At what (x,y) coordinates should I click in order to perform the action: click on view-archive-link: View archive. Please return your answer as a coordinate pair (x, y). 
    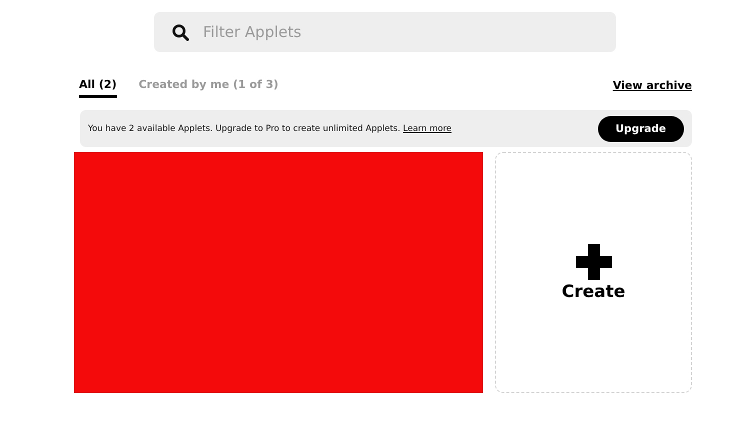
    Looking at the image, I should click on (652, 84).